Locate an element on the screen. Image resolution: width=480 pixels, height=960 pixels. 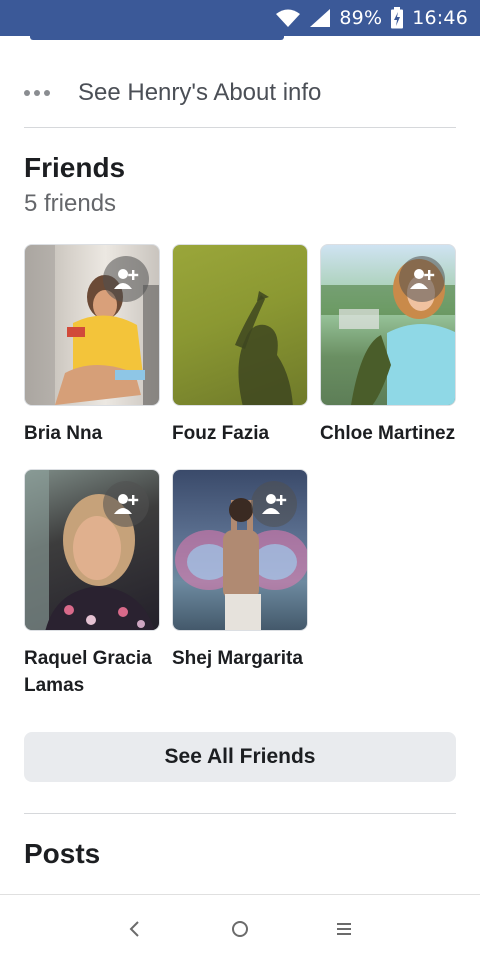
top-tab-indicator is located at coordinates (157, 38).